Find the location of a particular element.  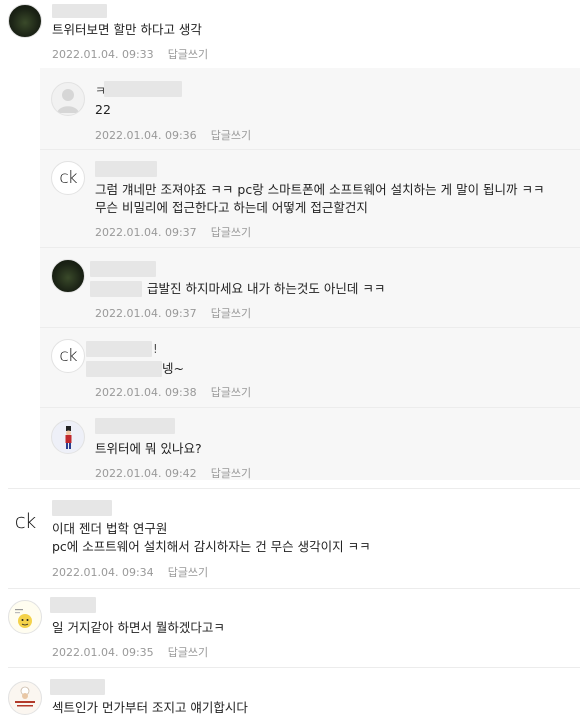

comment-text-line-2: 무슨 비밀리에 접근한다고 하는데 어떻게 접근할건지 is located at coordinates (231, 207).